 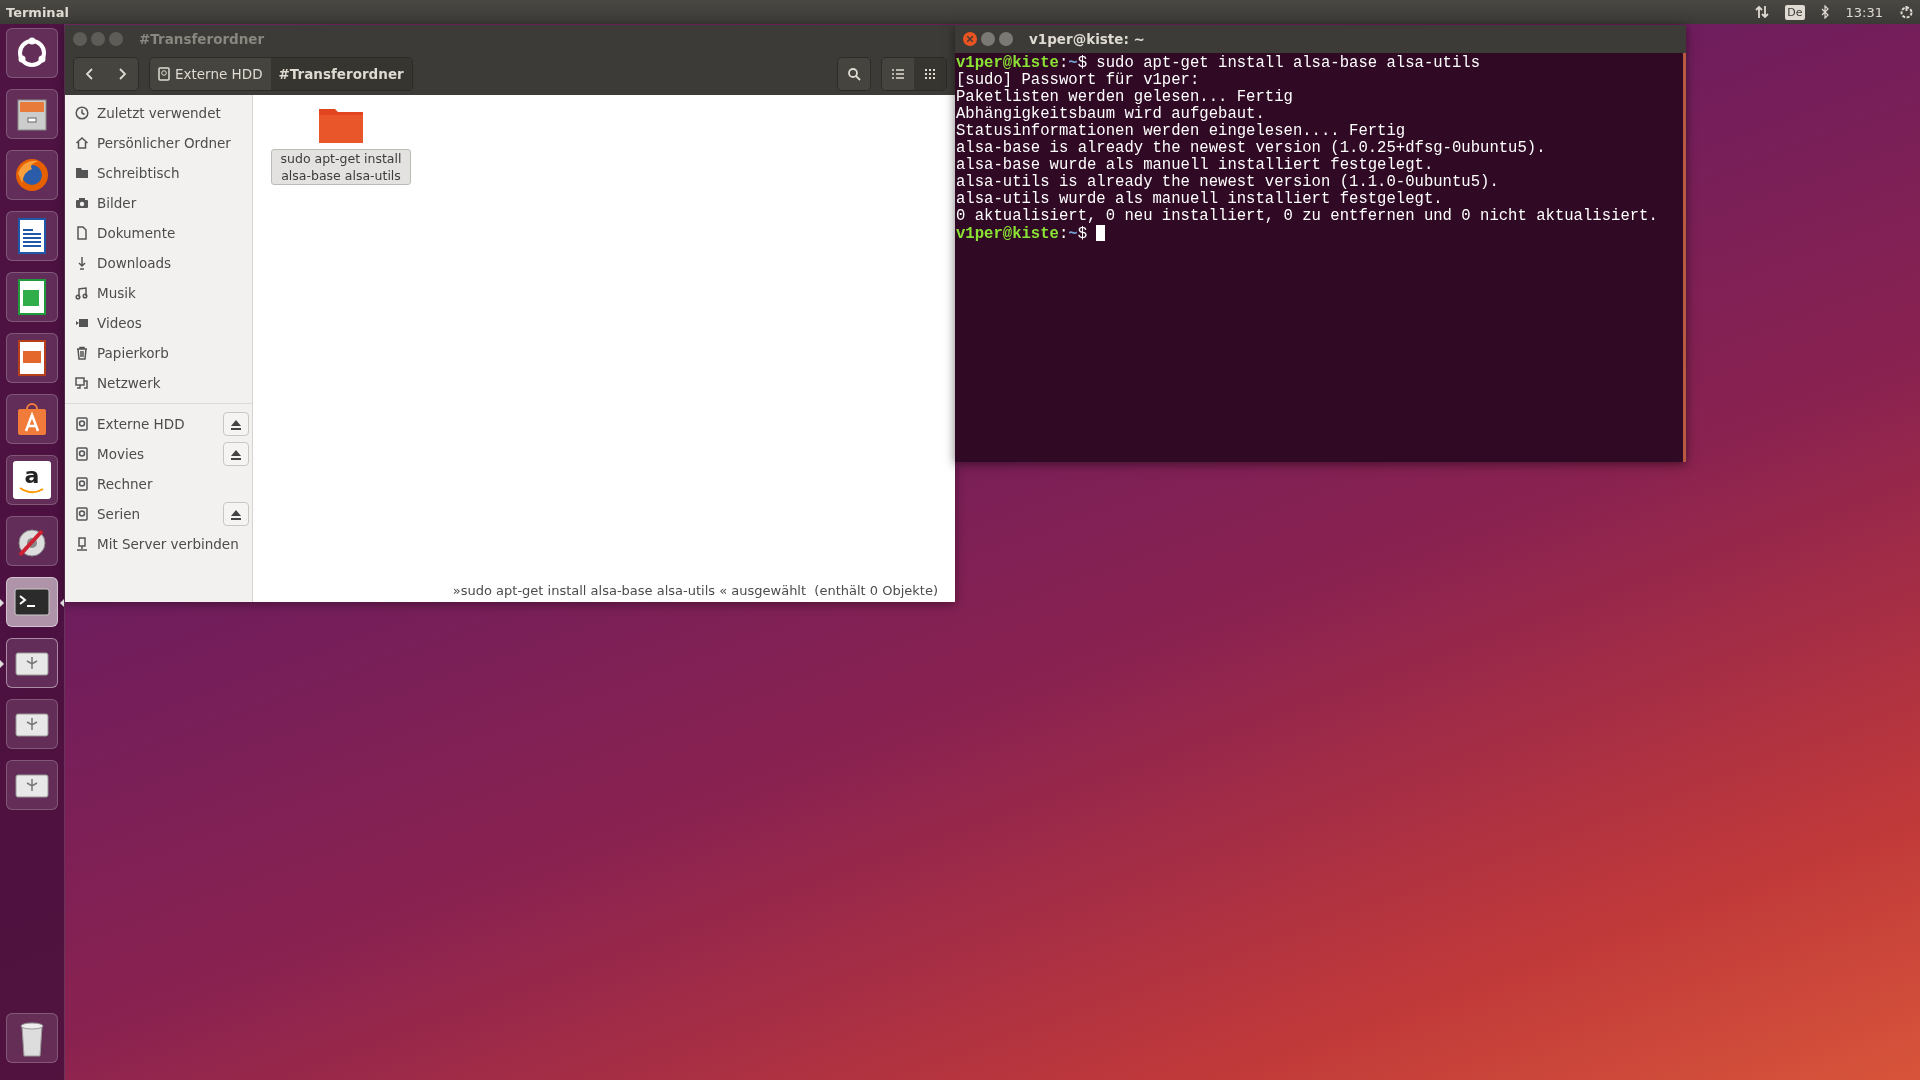 I want to click on sidebar-item: Downloads, so click(x=158, y=263).